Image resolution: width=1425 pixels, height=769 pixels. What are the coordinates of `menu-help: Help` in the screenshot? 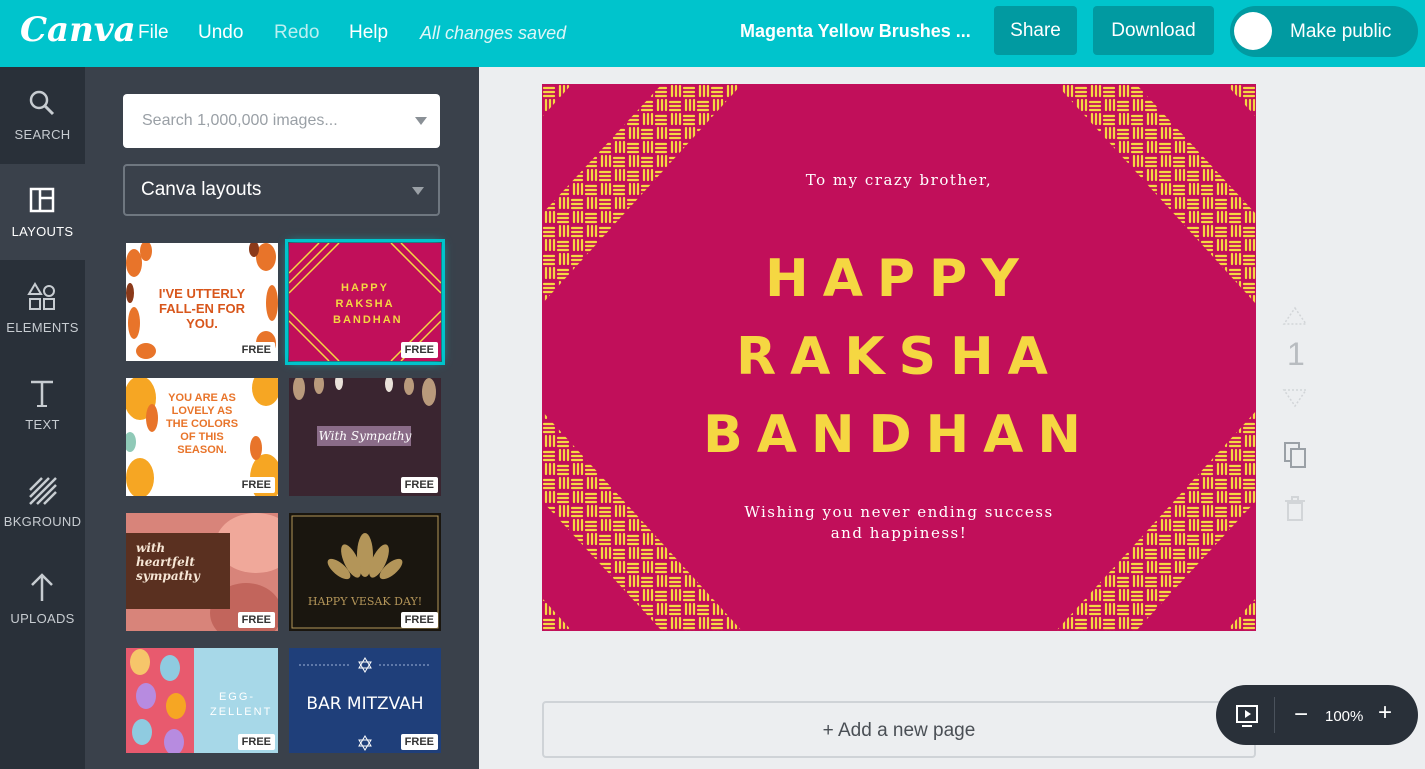 It's located at (368, 33).